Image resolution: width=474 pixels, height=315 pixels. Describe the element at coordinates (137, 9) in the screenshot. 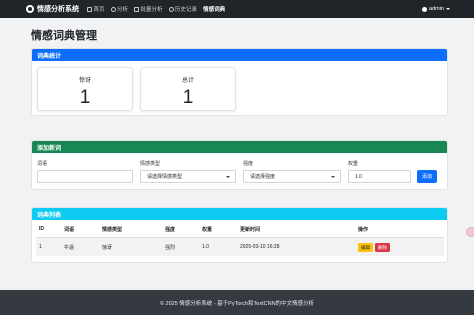

I see `list-icon` at that location.